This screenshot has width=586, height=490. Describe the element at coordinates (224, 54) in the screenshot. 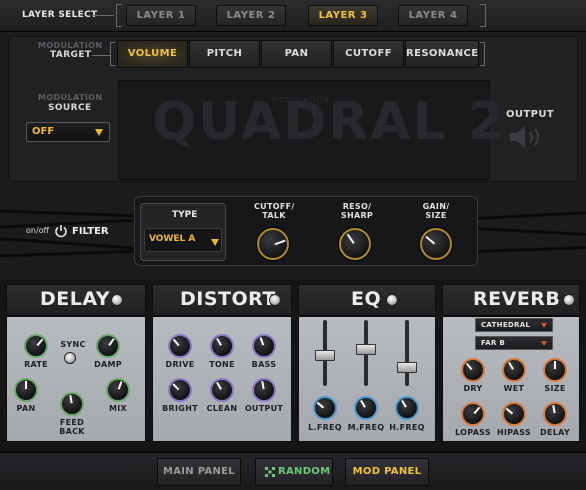

I see `tab-target-pitch: PITCH` at that location.